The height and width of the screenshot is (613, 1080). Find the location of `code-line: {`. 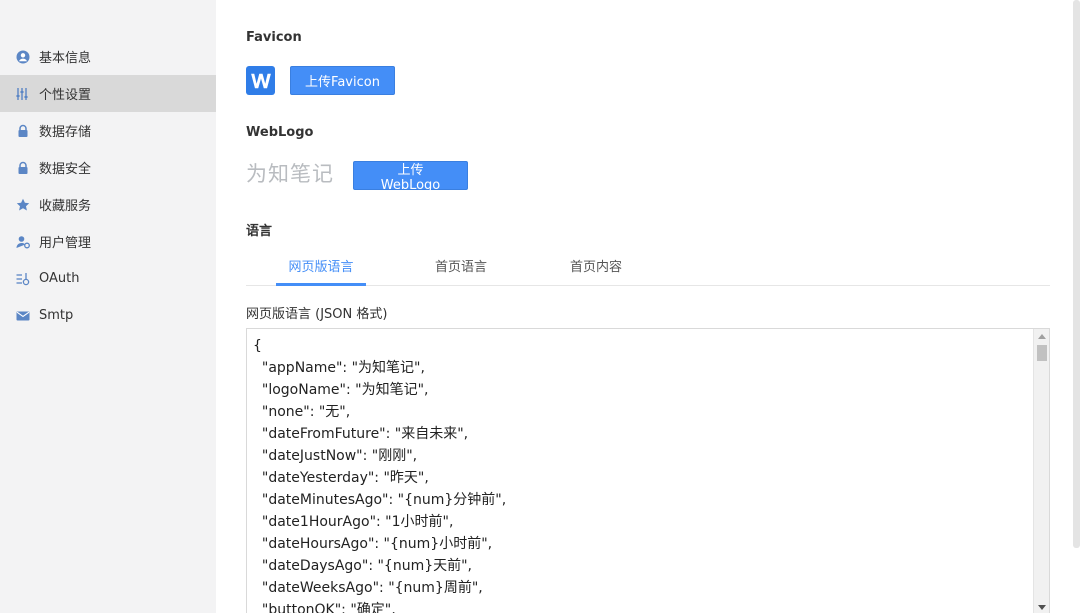

code-line: { is located at coordinates (257, 346).